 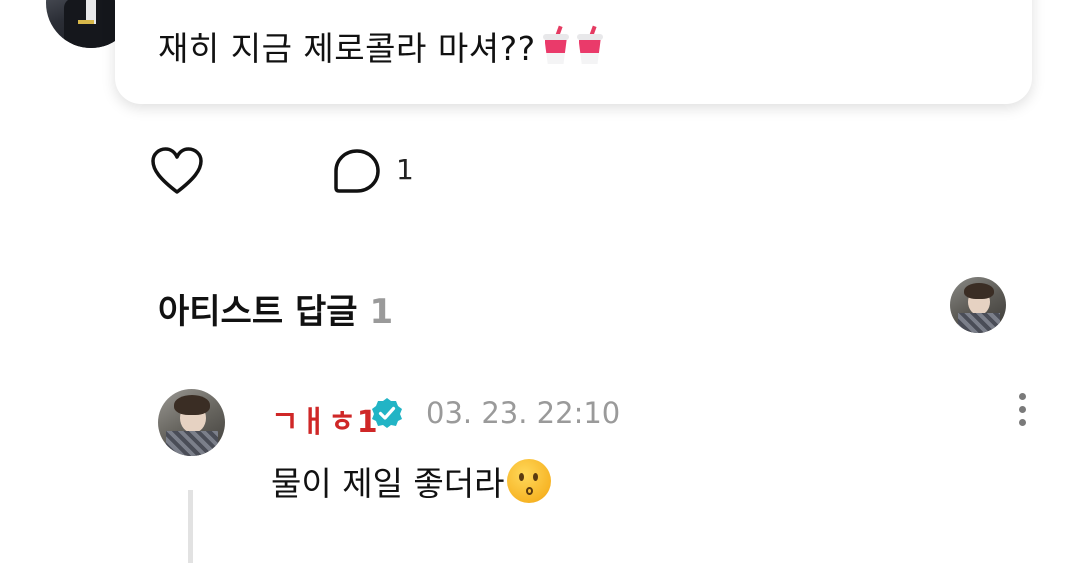 What do you see at coordinates (191, 422) in the screenshot?
I see `reply-author-avatar` at bounding box center [191, 422].